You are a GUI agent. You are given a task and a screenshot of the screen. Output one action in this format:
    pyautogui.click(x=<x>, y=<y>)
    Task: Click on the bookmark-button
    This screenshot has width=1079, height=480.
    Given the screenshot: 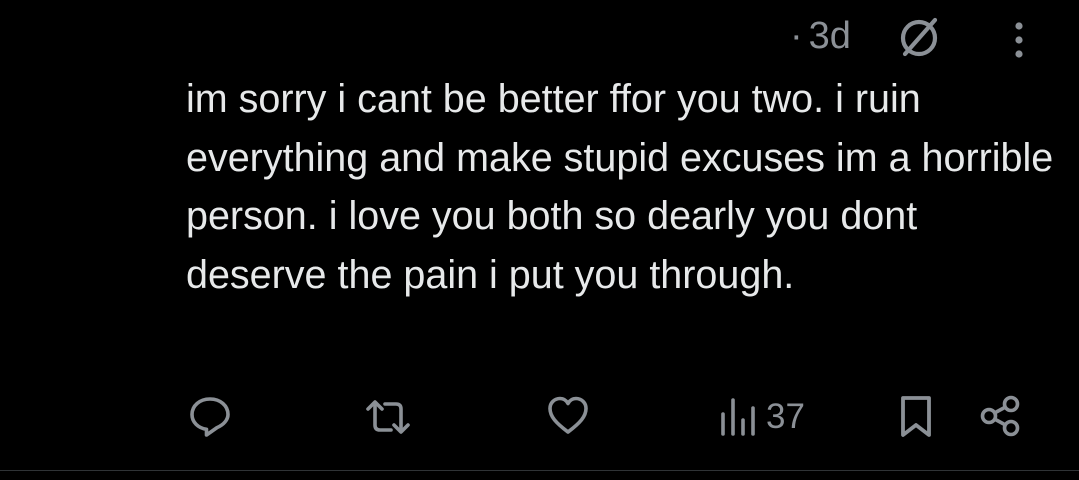 What is the action you would take?
    pyautogui.click(x=916, y=417)
    